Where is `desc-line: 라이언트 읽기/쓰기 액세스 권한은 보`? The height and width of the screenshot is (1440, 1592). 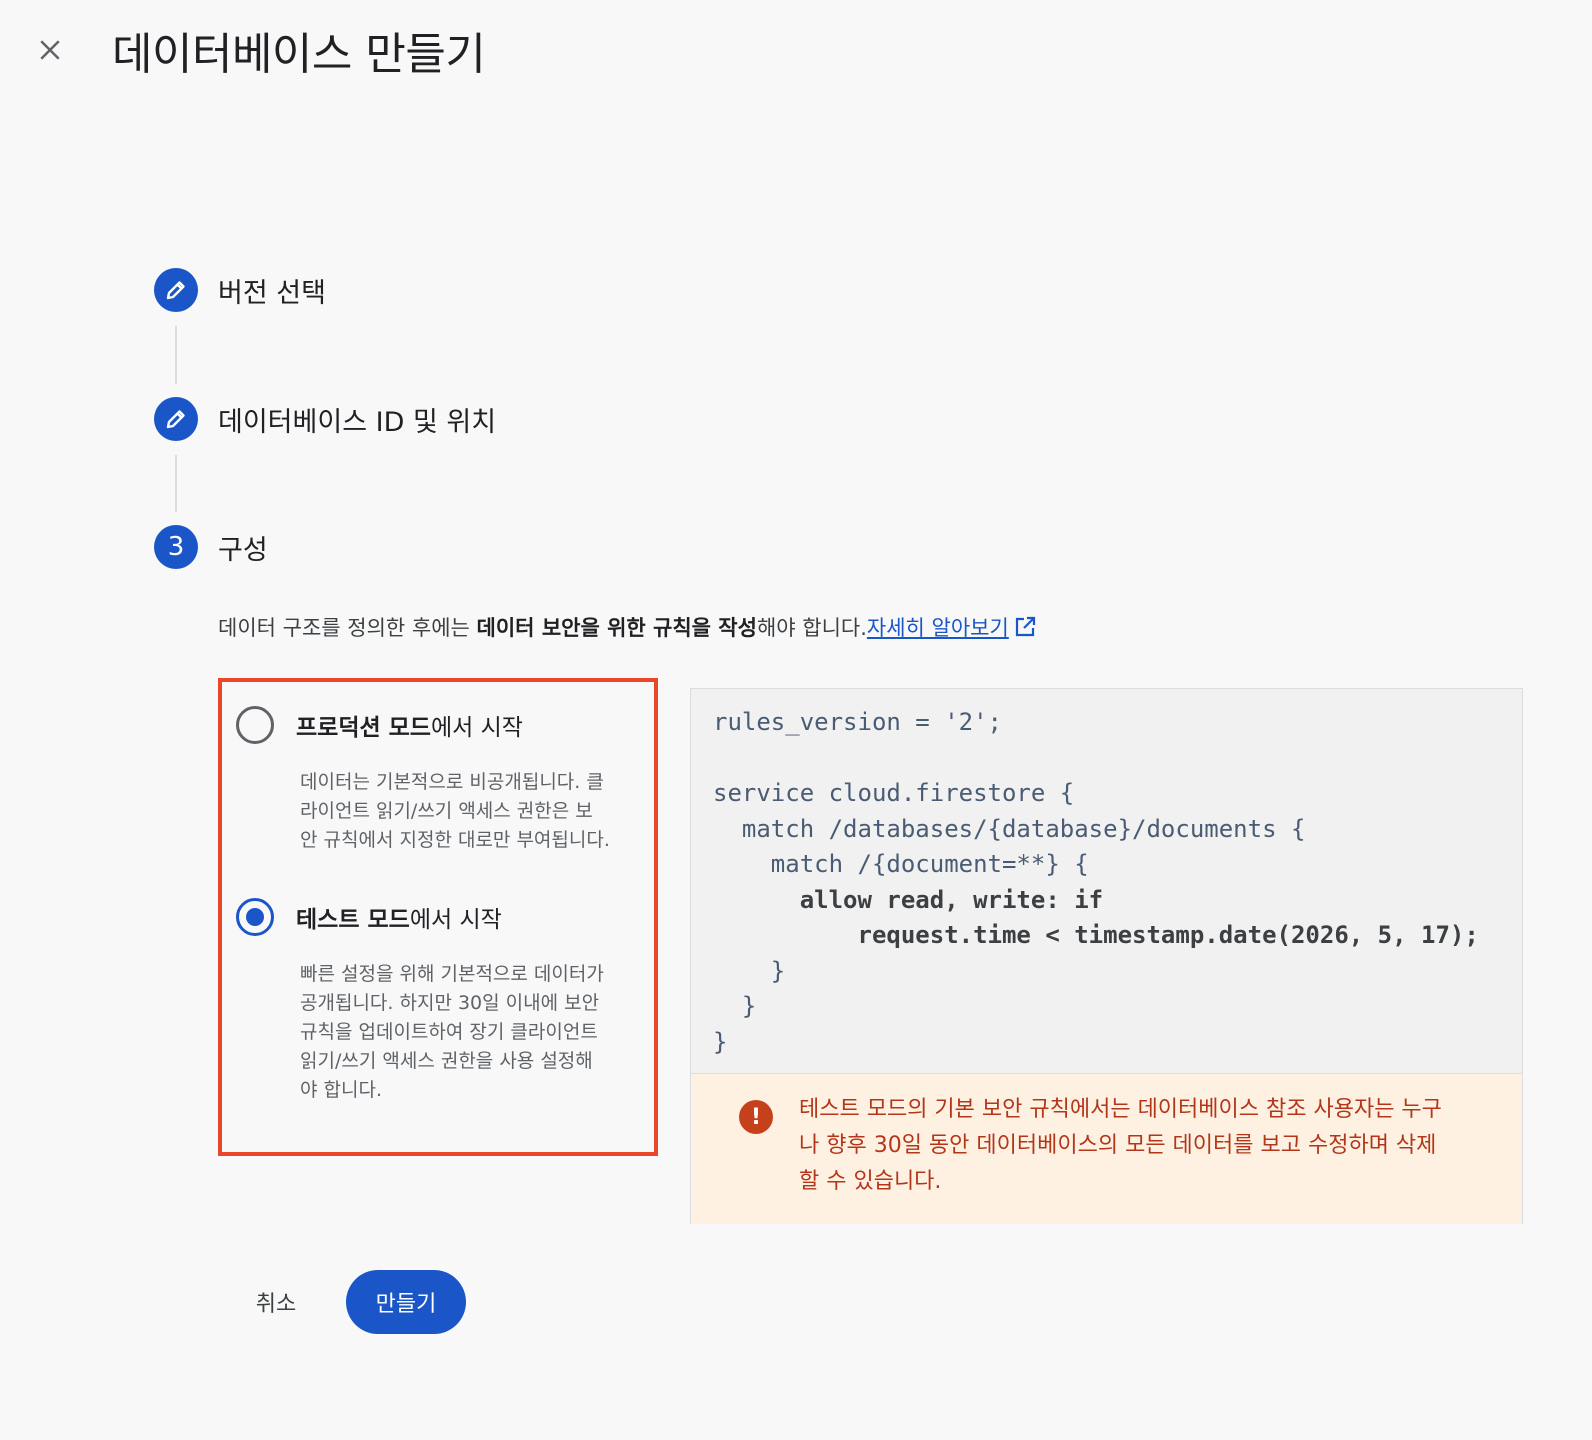 desc-line: 라이언트 읽기/쓰기 액세스 권한은 보 is located at coordinates (446, 811).